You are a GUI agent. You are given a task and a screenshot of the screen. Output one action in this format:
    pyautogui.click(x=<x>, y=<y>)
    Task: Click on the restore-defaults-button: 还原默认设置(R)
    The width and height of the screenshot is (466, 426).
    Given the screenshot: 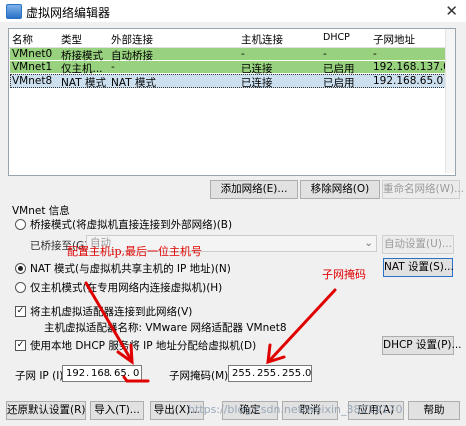 What is the action you would take?
    pyautogui.click(x=46, y=410)
    